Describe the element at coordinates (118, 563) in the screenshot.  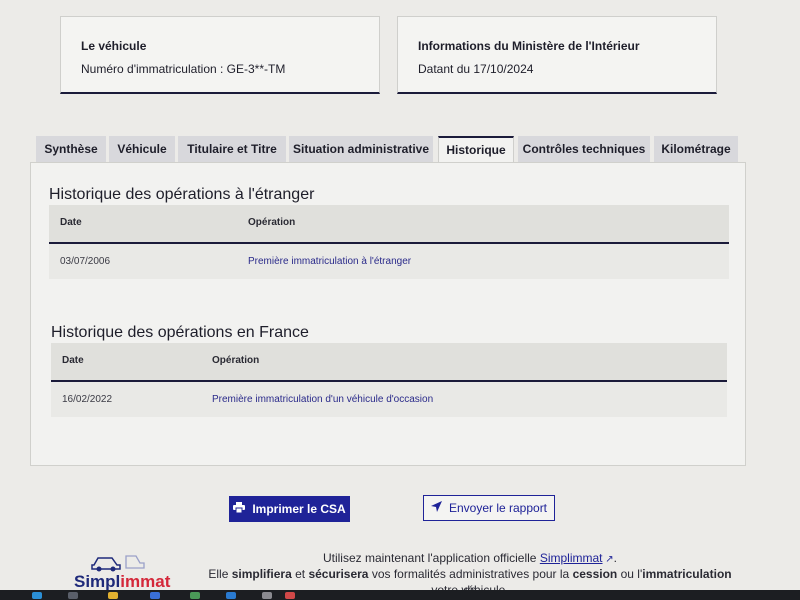
I see `car-icon` at that location.